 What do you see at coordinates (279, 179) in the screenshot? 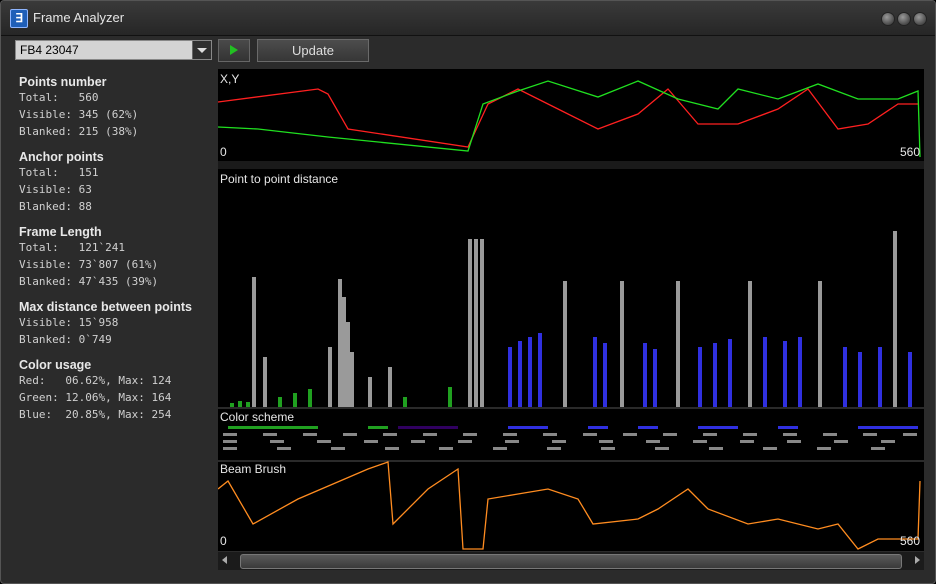
I see `distance-plot-label: Point to point distance` at bounding box center [279, 179].